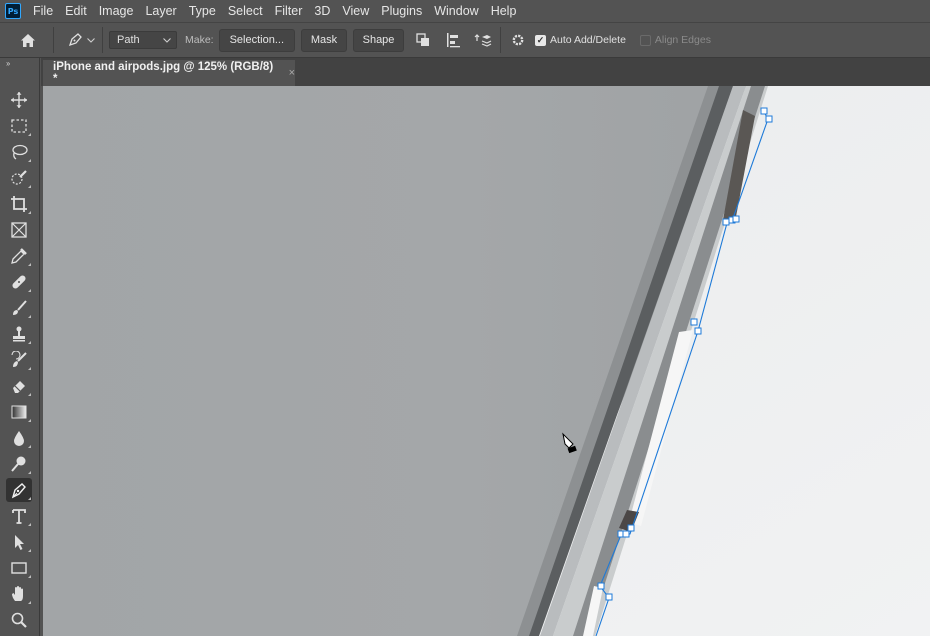 The image size is (930, 636). Describe the element at coordinates (202, 11) in the screenshot. I see `menu-type: Type` at that location.